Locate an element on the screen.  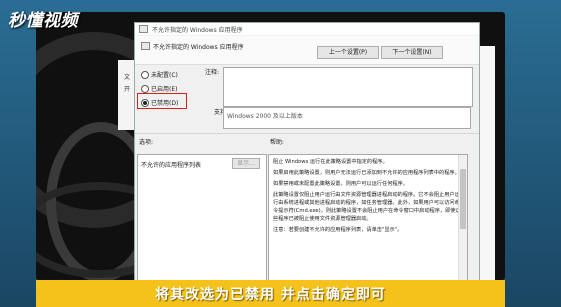
help-scrollbar is located at coordinates (462, 218).